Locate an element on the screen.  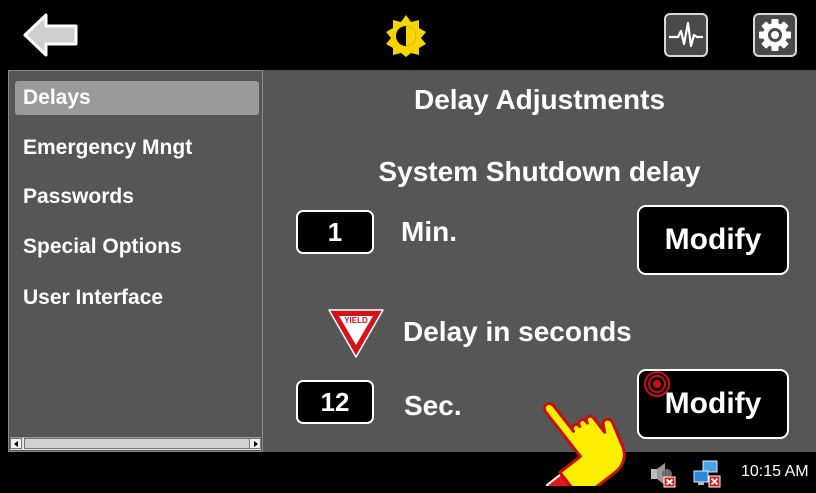
page-title: Delay Adjustments is located at coordinates (539, 99).